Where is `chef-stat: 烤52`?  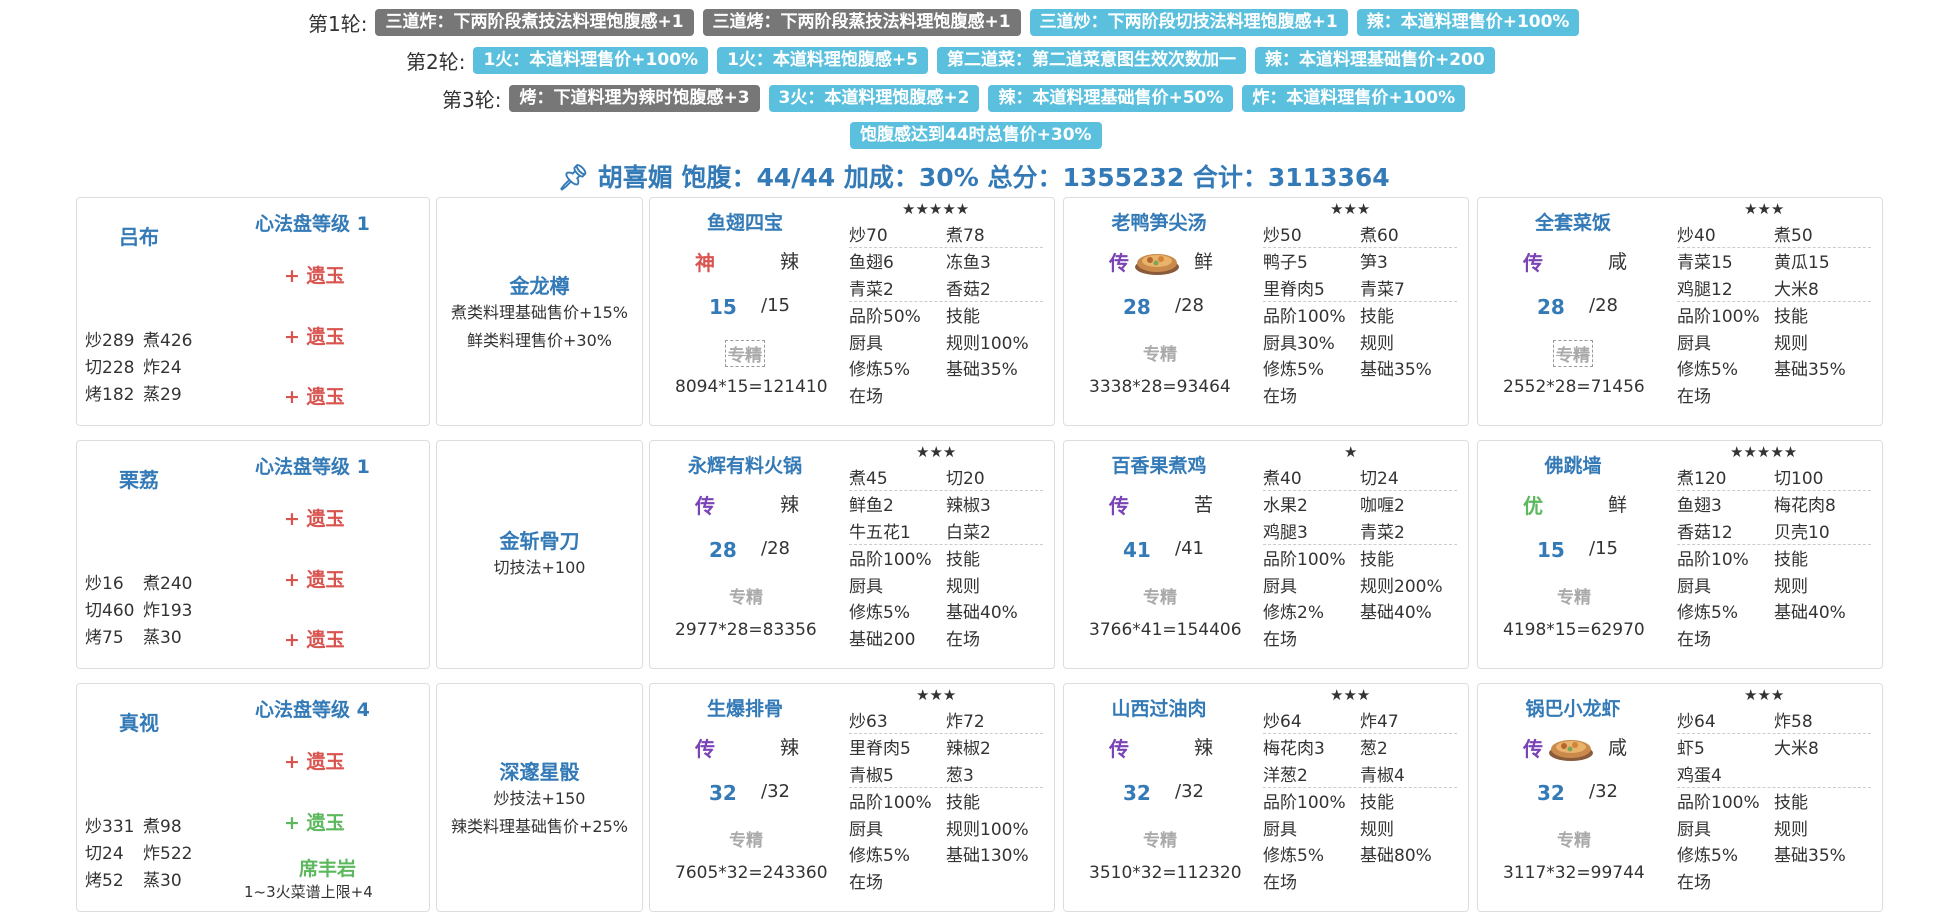
chef-stat: 烤52 is located at coordinates (104, 881).